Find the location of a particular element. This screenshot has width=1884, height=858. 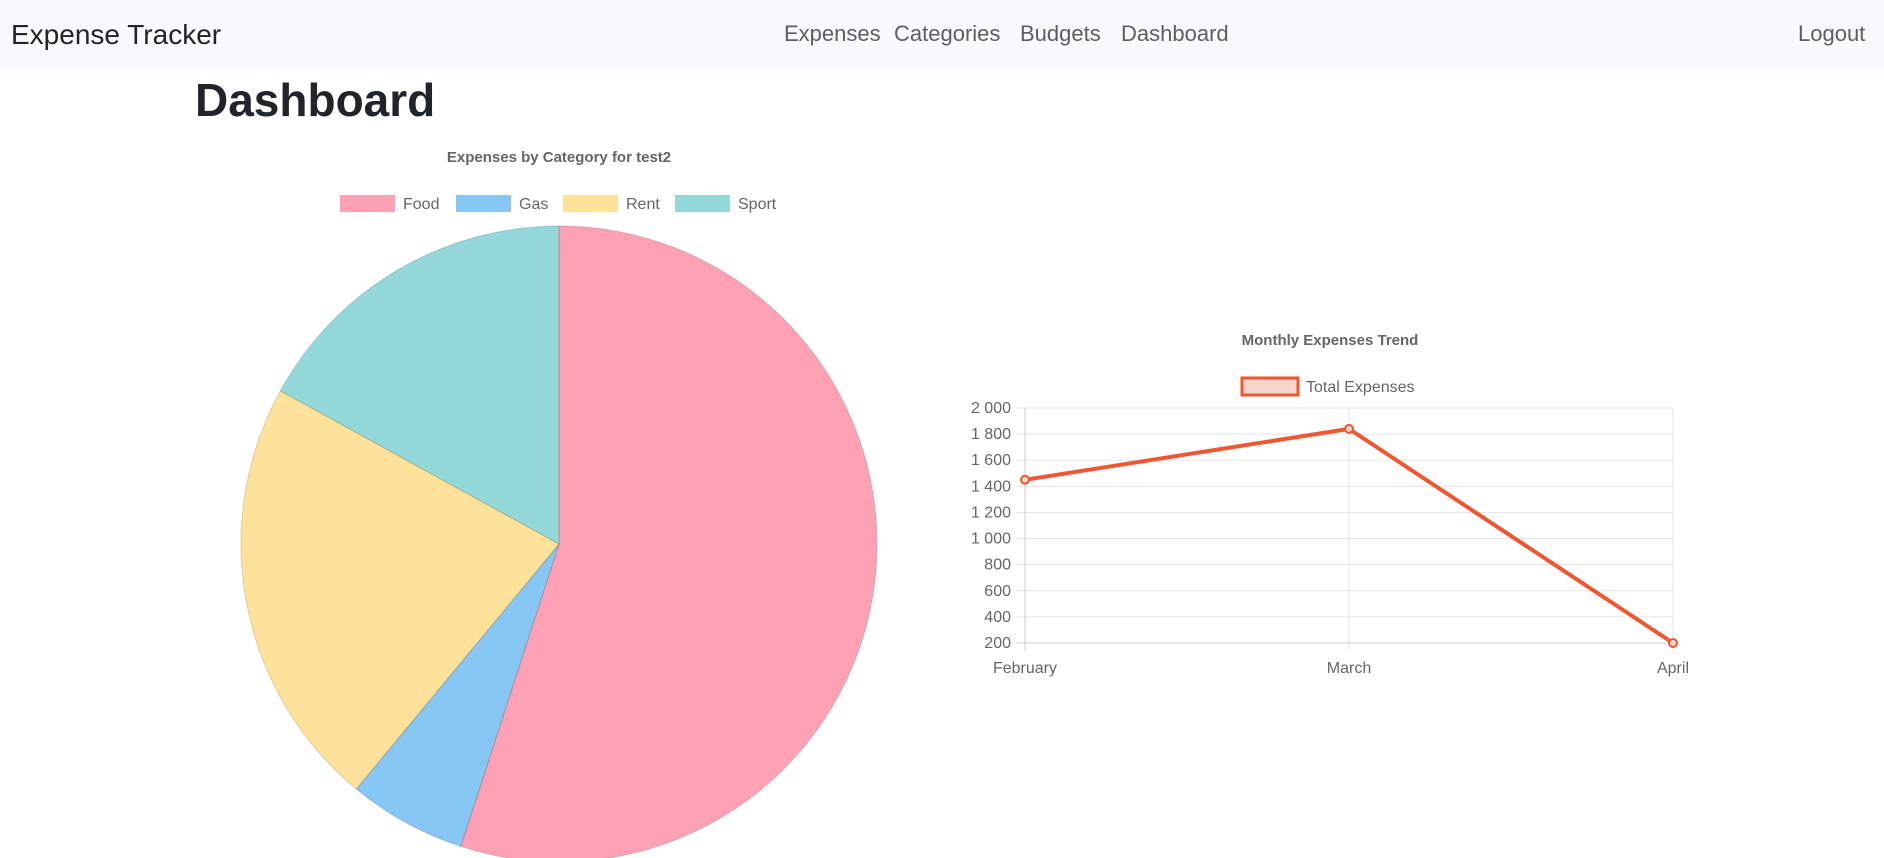

line-legend: Total Expenses is located at coordinates (1327, 386).